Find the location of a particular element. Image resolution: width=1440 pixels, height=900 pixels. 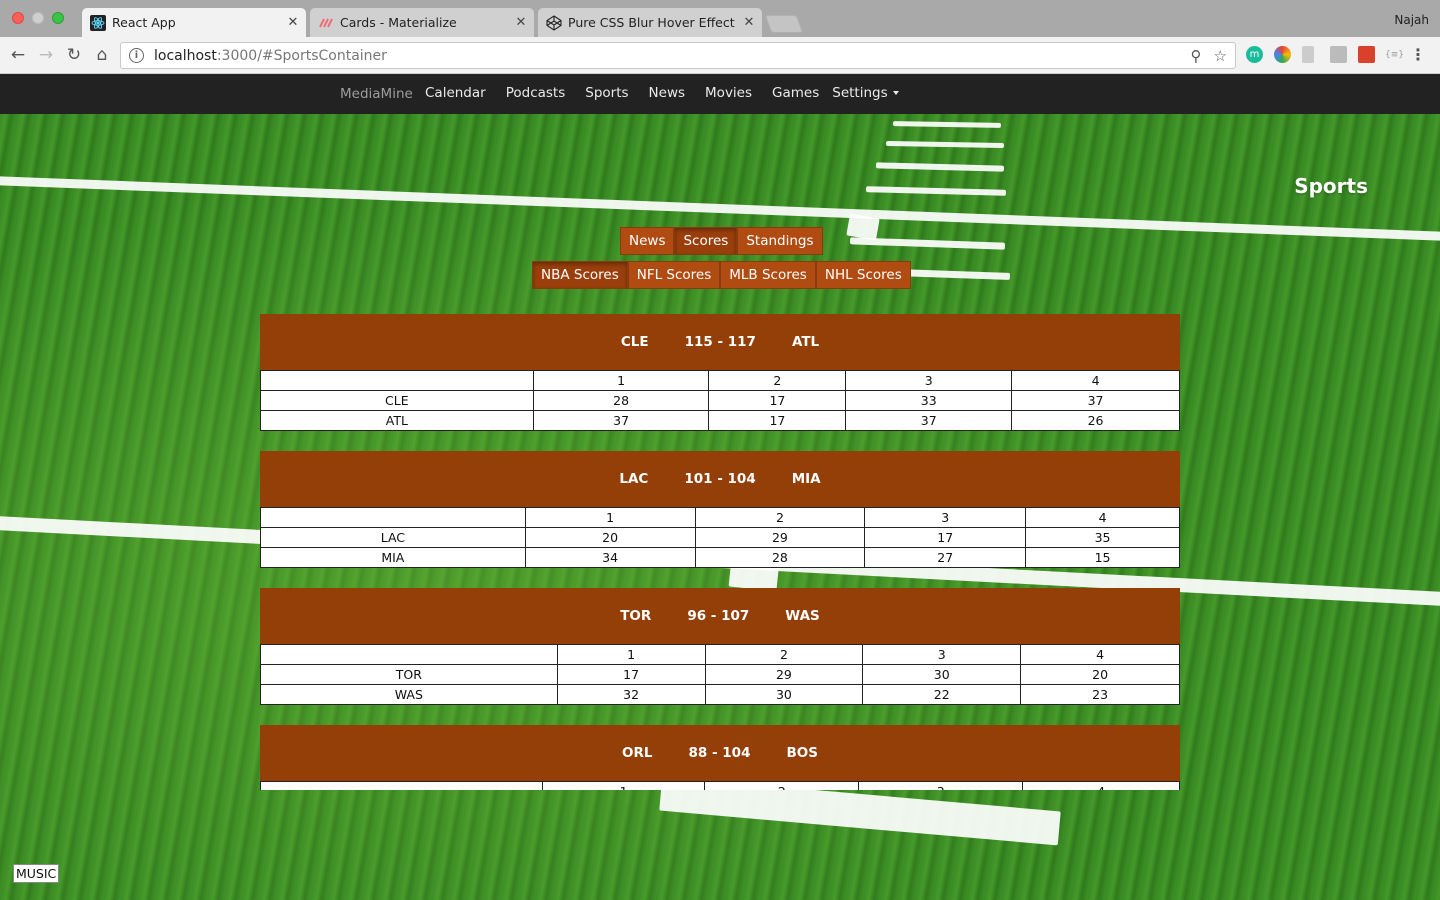

tab-title: Pure CSS Blur Hover Effect is located at coordinates (651, 22).